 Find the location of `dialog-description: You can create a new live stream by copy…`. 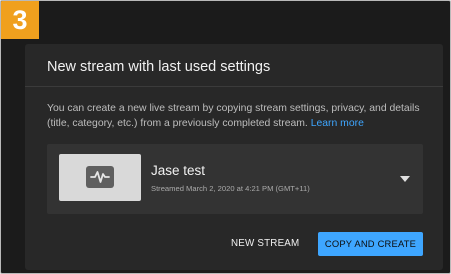

dialog-description: You can create a new live stream by copy… is located at coordinates (237, 116).